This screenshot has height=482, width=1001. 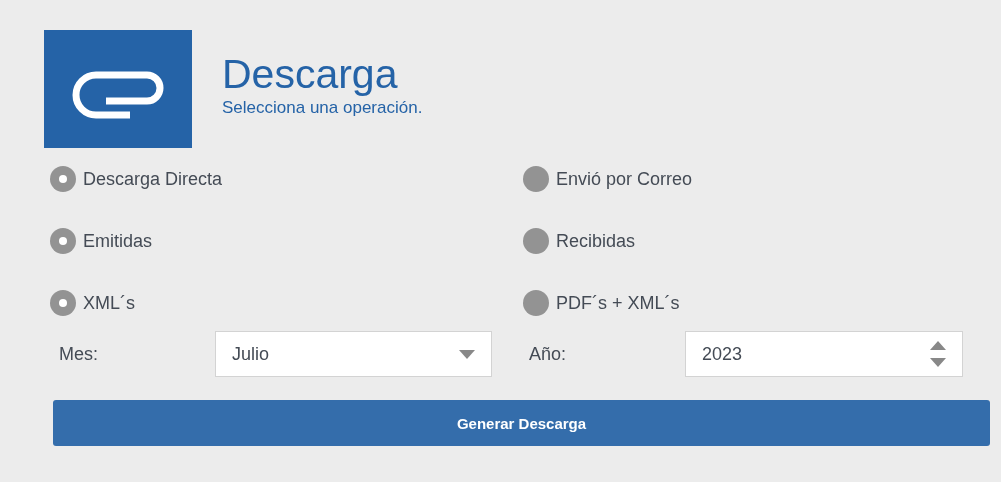 I want to click on radio-option: Descarga Directa, so click(x=136, y=179).